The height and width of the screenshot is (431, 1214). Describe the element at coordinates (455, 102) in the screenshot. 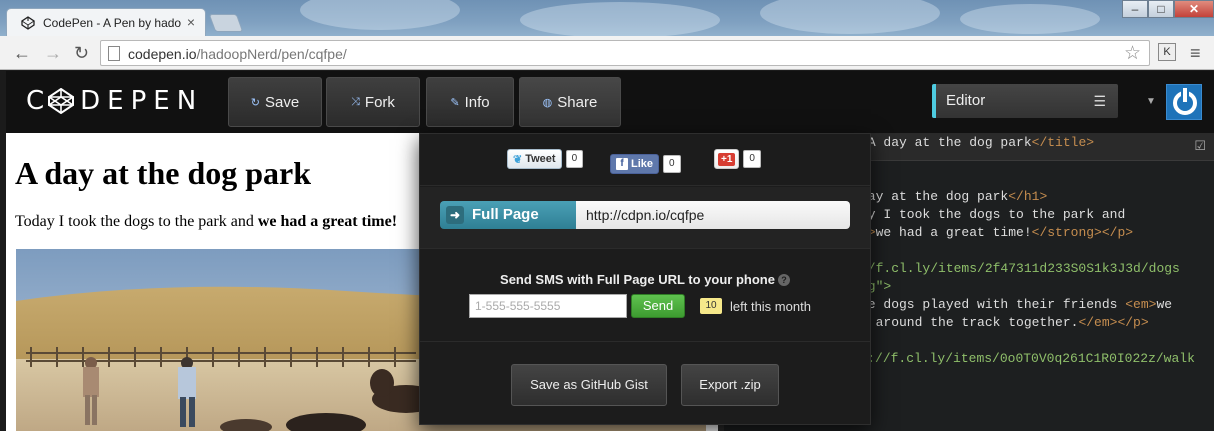

I see `edit-icon: ✎` at that location.